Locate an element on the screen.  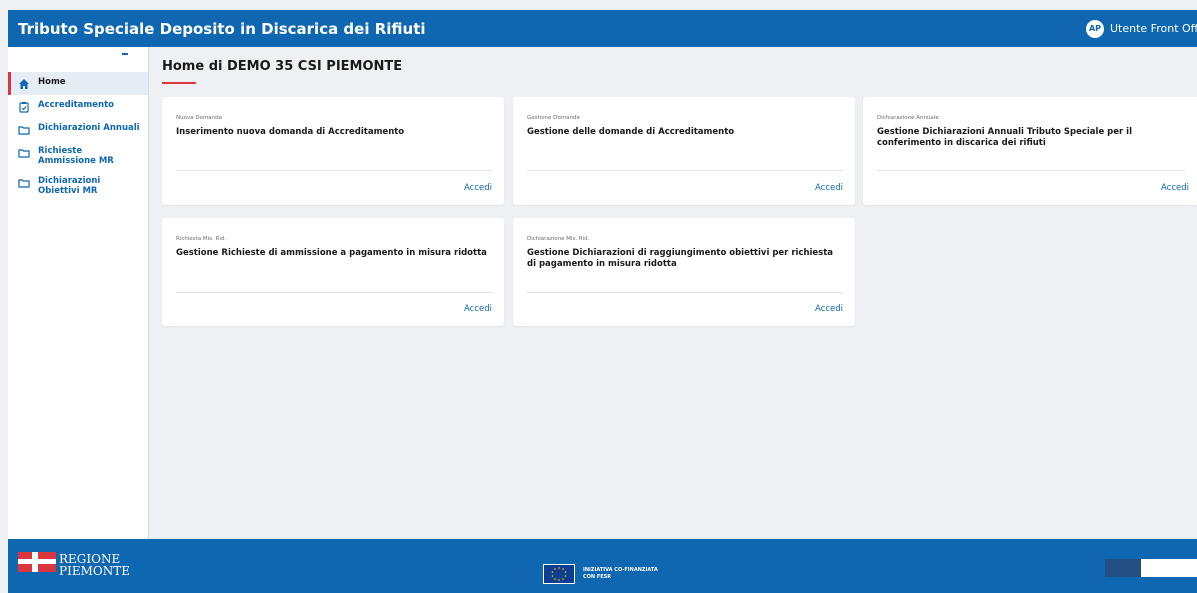
card-kicker: Gestione Domande is located at coordinates (553, 118).